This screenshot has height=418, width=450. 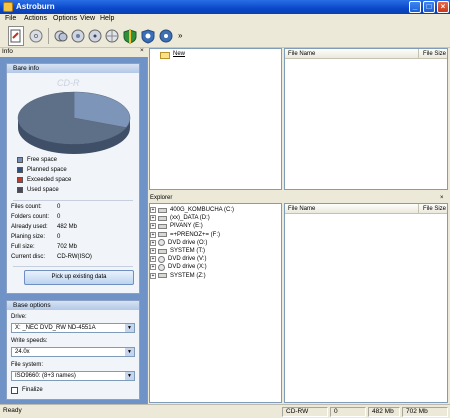 What do you see at coordinates (442, 198) in the screenshot?
I see `explorer-close-icon: ×` at bounding box center [442, 198].